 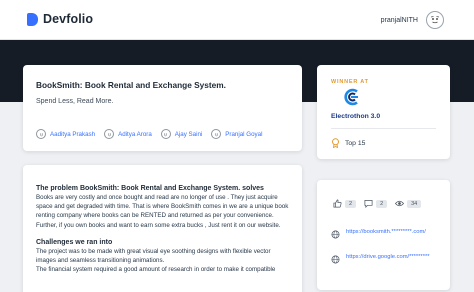 What do you see at coordinates (383, 128) in the screenshot?
I see `divider` at bounding box center [383, 128].